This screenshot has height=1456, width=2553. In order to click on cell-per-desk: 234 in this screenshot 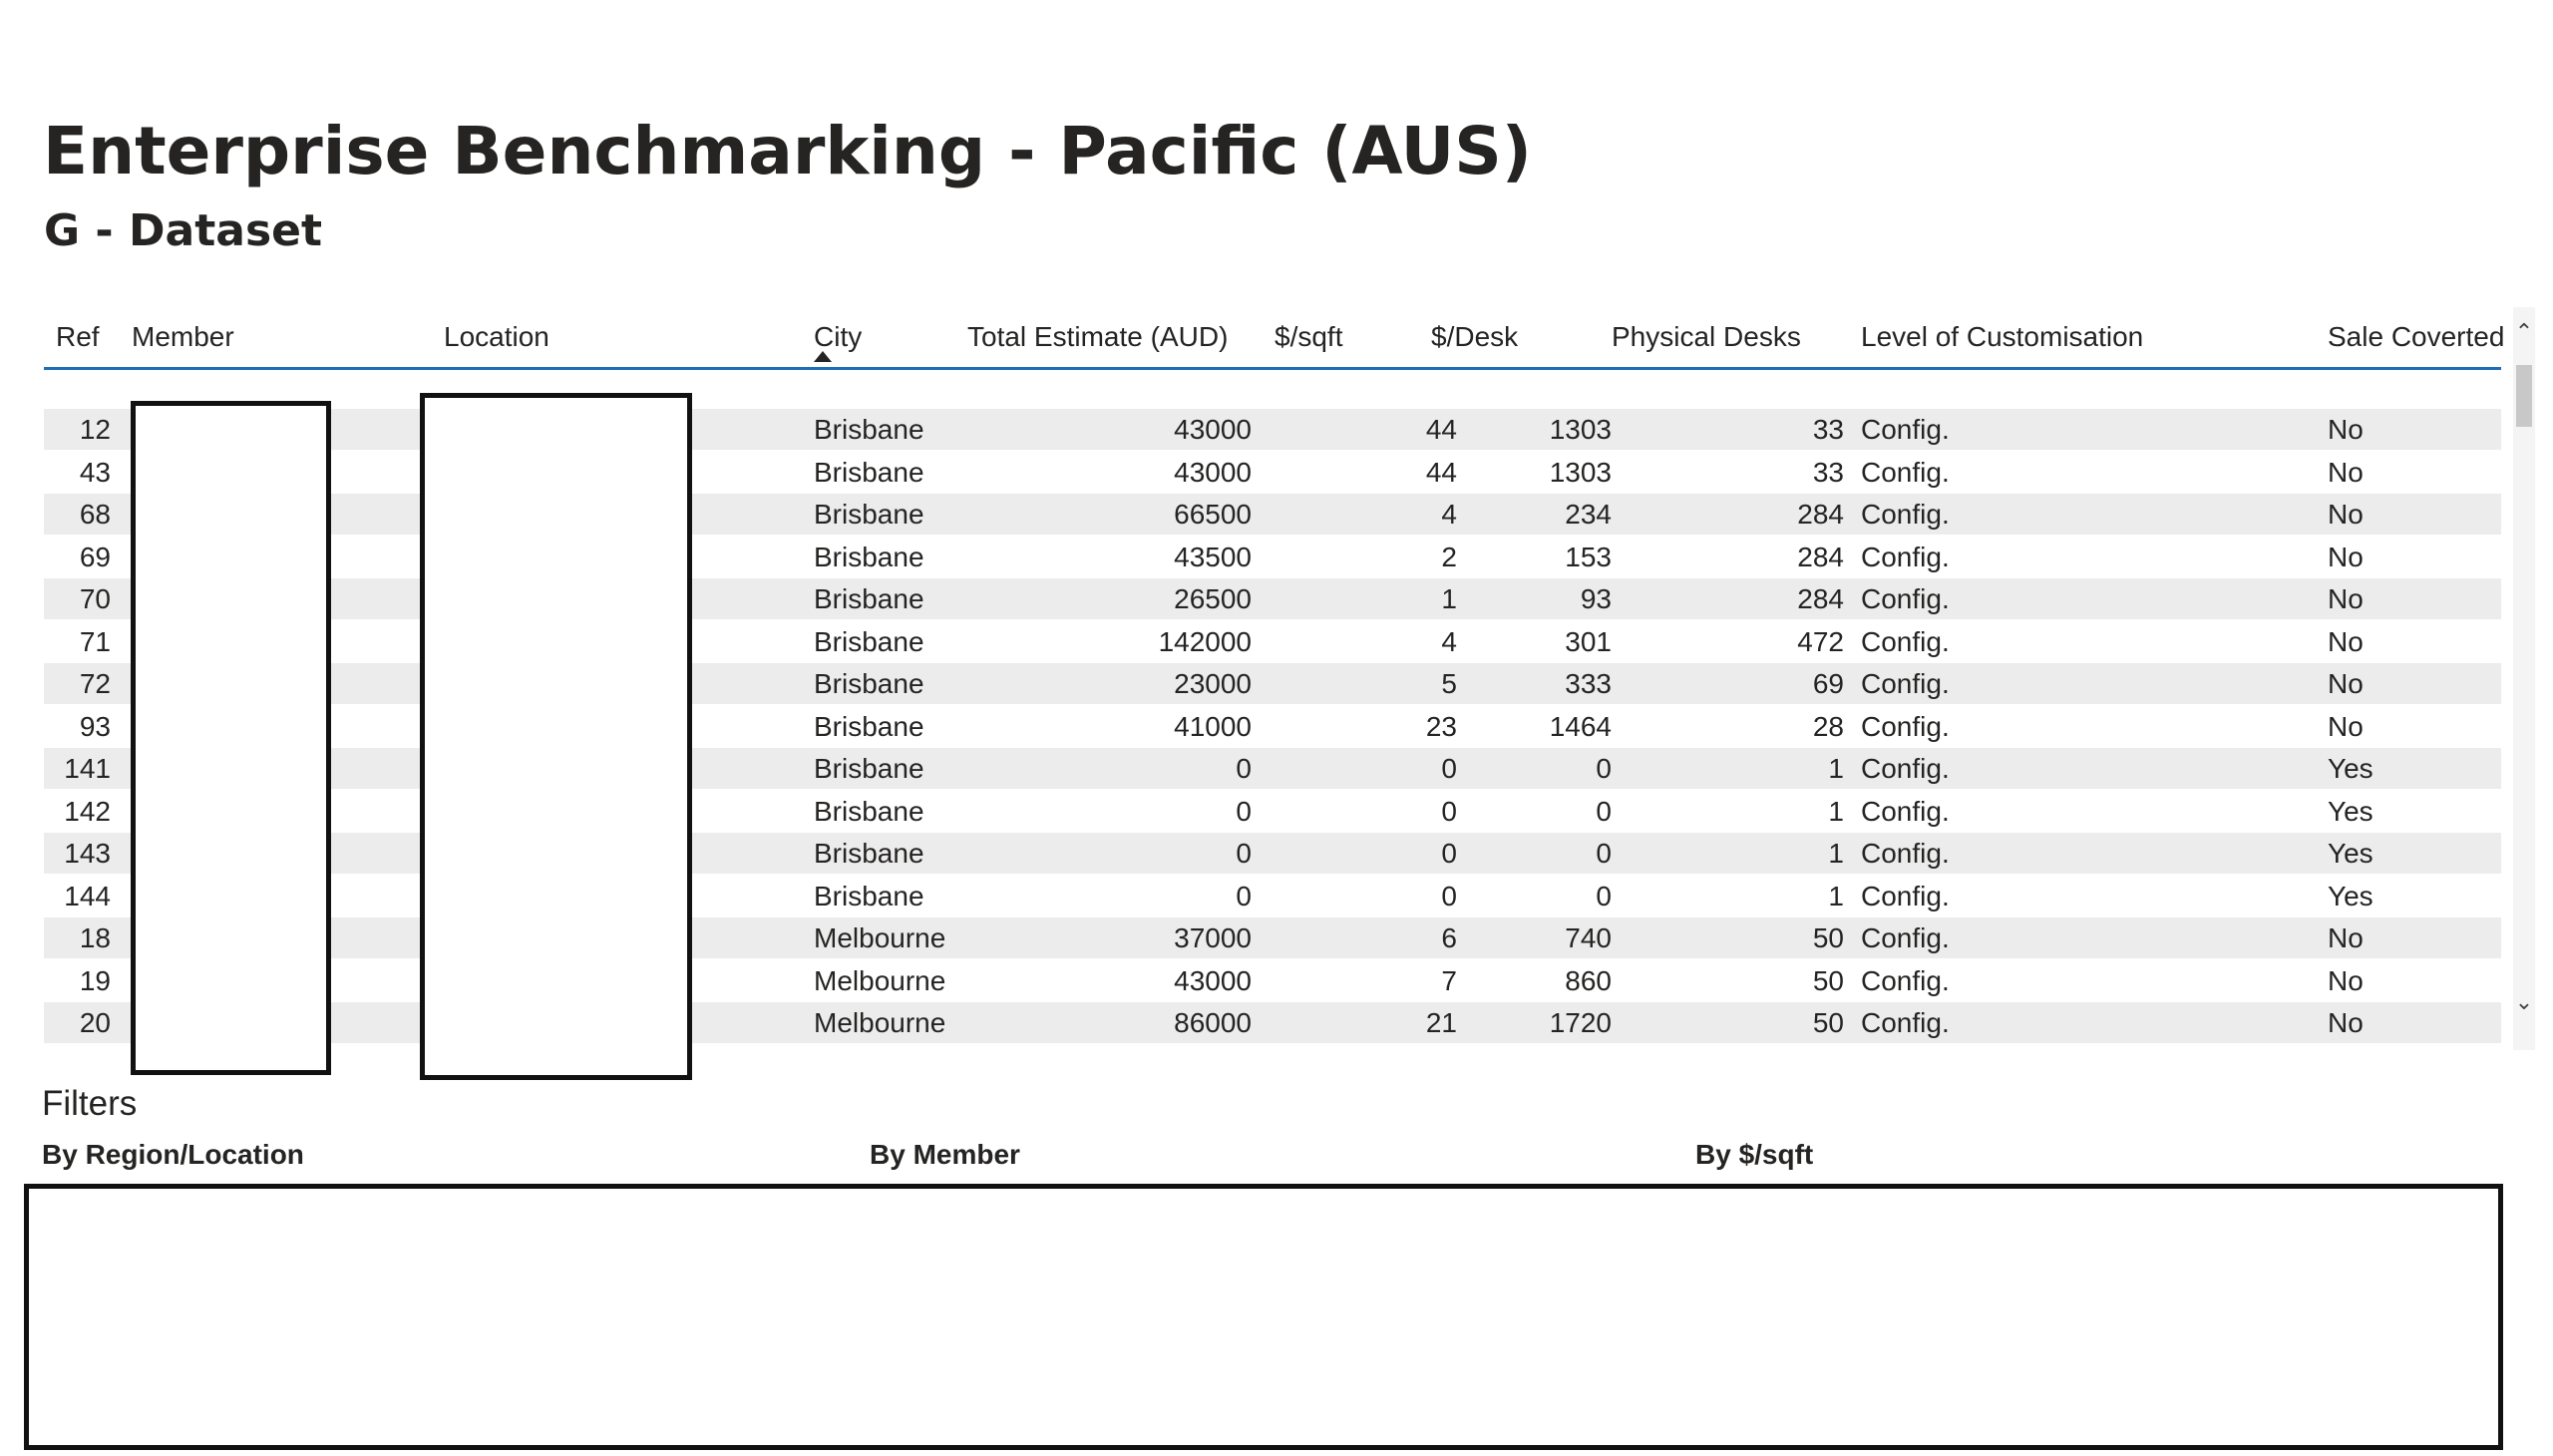, I will do `click(1589, 514)`.